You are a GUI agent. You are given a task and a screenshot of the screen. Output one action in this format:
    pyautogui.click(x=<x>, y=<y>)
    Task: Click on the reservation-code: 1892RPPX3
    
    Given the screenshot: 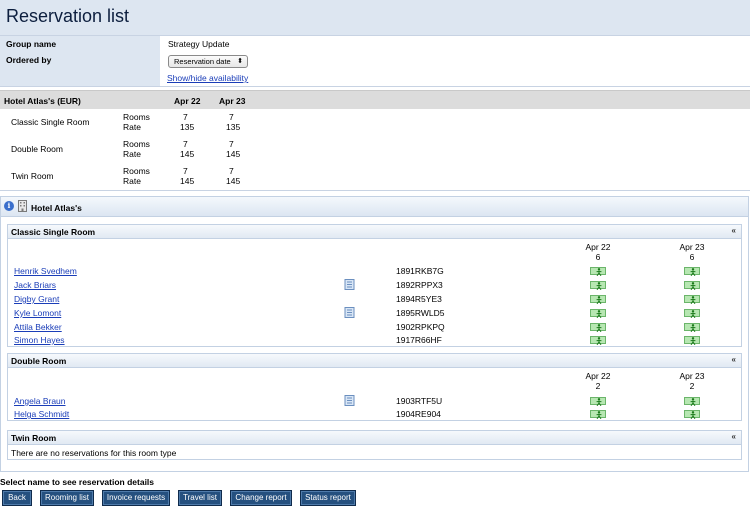 What is the action you would take?
    pyautogui.click(x=419, y=285)
    